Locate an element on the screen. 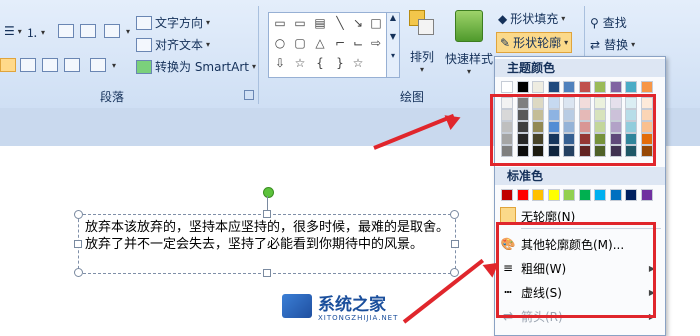 Image resolution: width=700 pixels, height=336 pixels. site-watermark: 系统之家 XITONGZHIJIA.NET is located at coordinates (362, 311).